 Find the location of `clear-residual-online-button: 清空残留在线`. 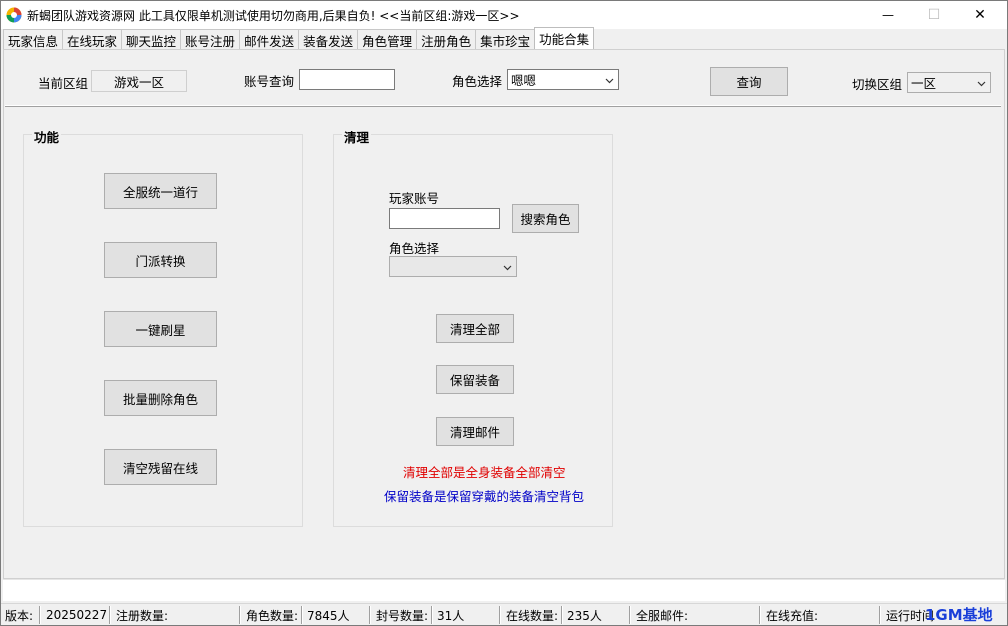

clear-residual-online-button: 清空残留在线 is located at coordinates (160, 467).